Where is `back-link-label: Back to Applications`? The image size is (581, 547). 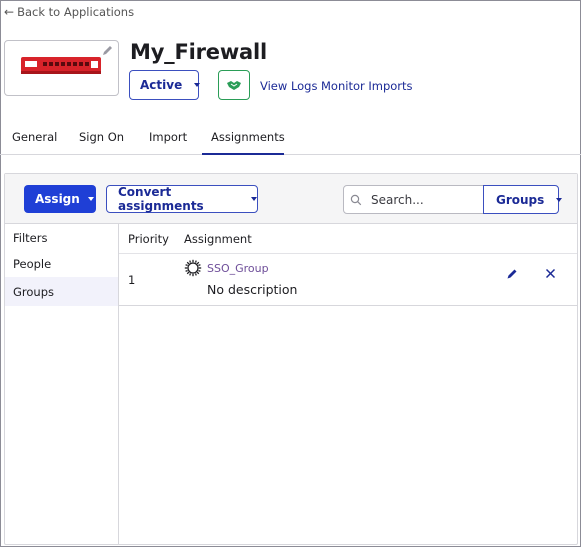
back-link-label: Back to Applications is located at coordinates (76, 12).